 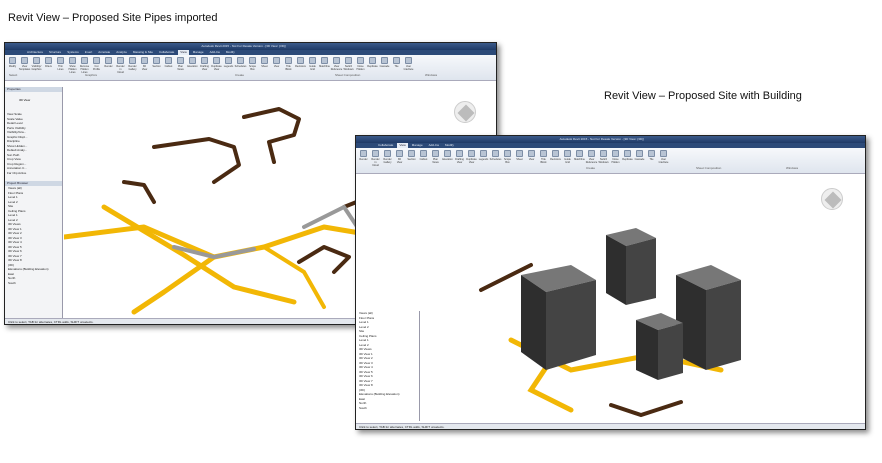 I want to click on ribbon-button: Show Hidden Lines, so click(x=72, y=67).